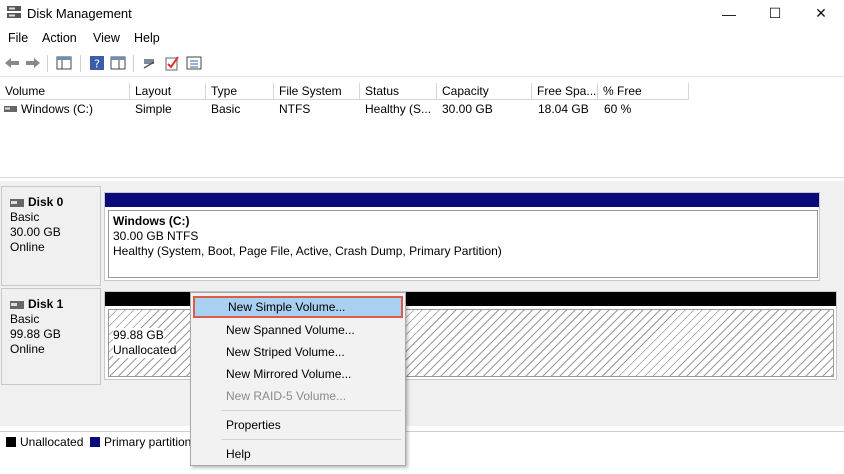 The height and width of the screenshot is (474, 844). I want to click on connect-icon, so click(150, 63).